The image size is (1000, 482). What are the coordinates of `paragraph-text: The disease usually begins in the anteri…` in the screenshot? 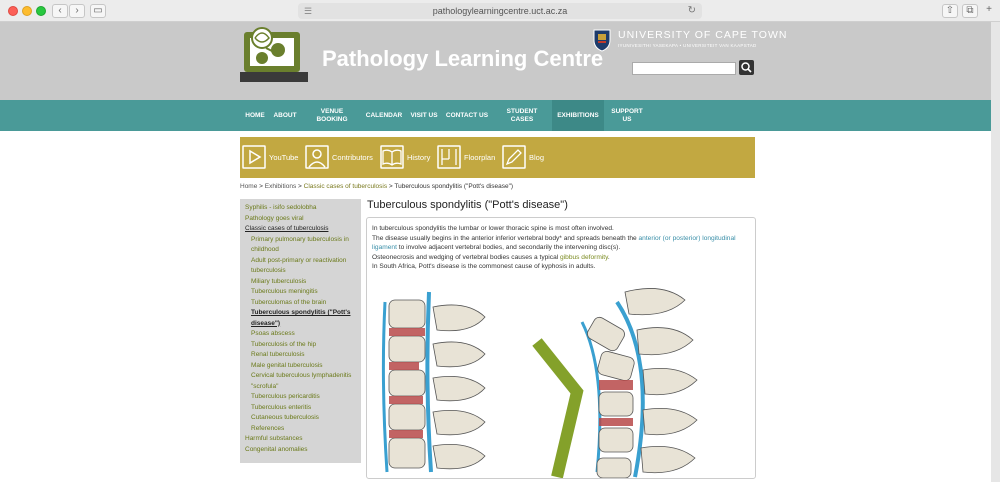 It's located at (505, 238).